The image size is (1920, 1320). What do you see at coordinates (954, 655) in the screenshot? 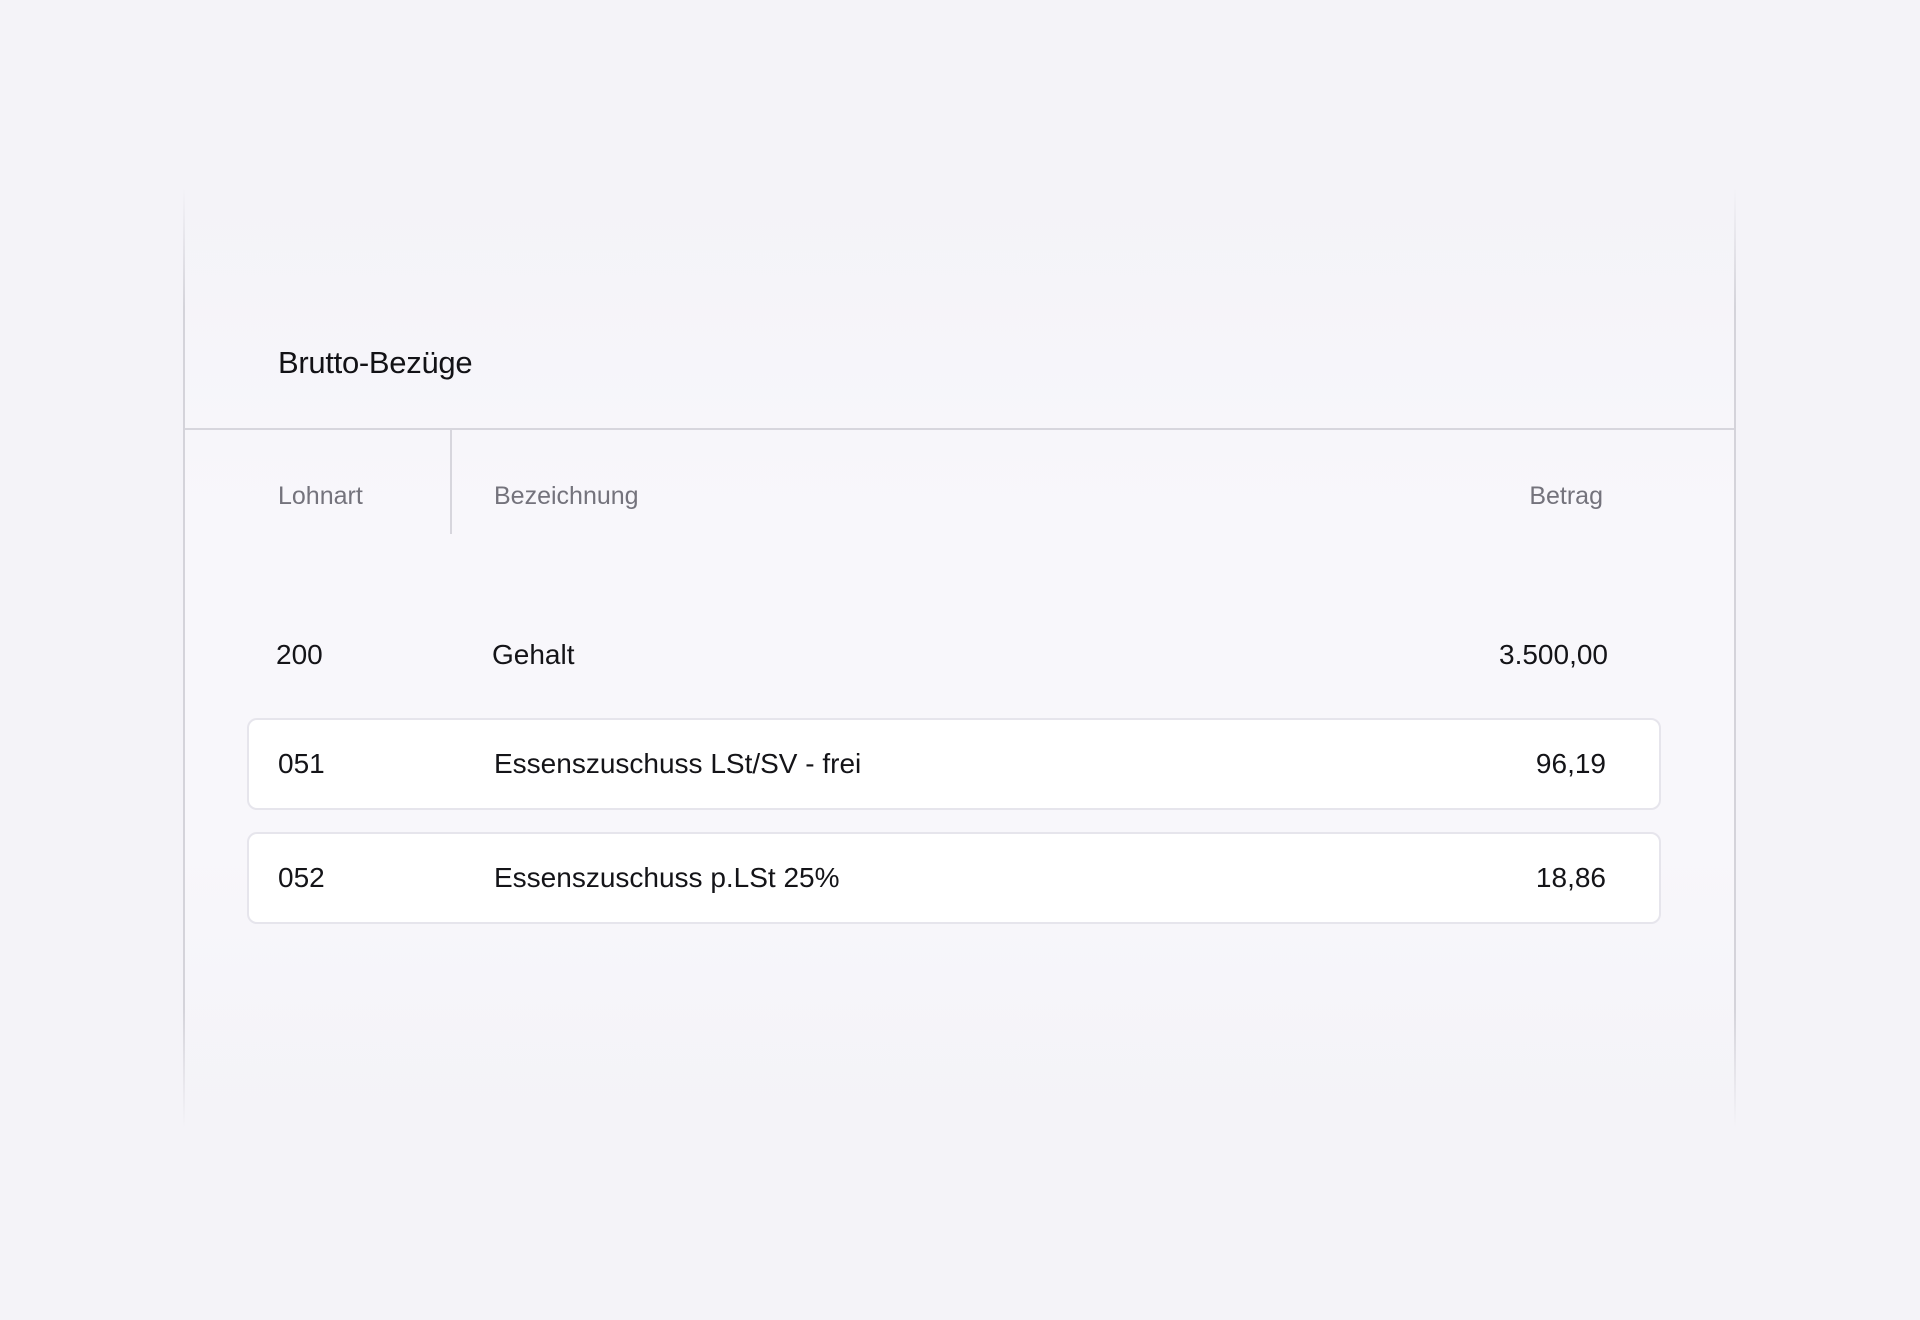
I see `table-row: 200 Gehalt 3.500,00` at bounding box center [954, 655].